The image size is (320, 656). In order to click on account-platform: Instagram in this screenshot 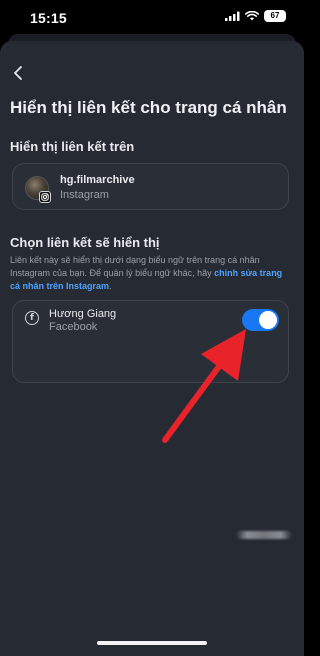, I will do `click(84, 195)`.